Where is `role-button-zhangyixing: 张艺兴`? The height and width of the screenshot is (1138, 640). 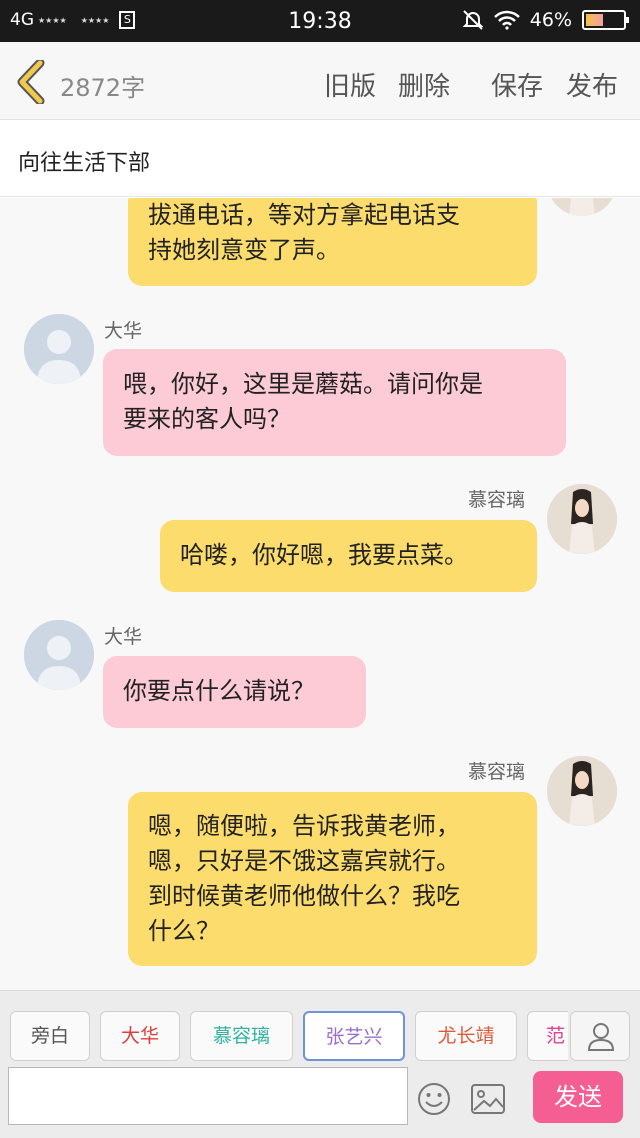 role-button-zhangyixing: 张艺兴 is located at coordinates (354, 1036).